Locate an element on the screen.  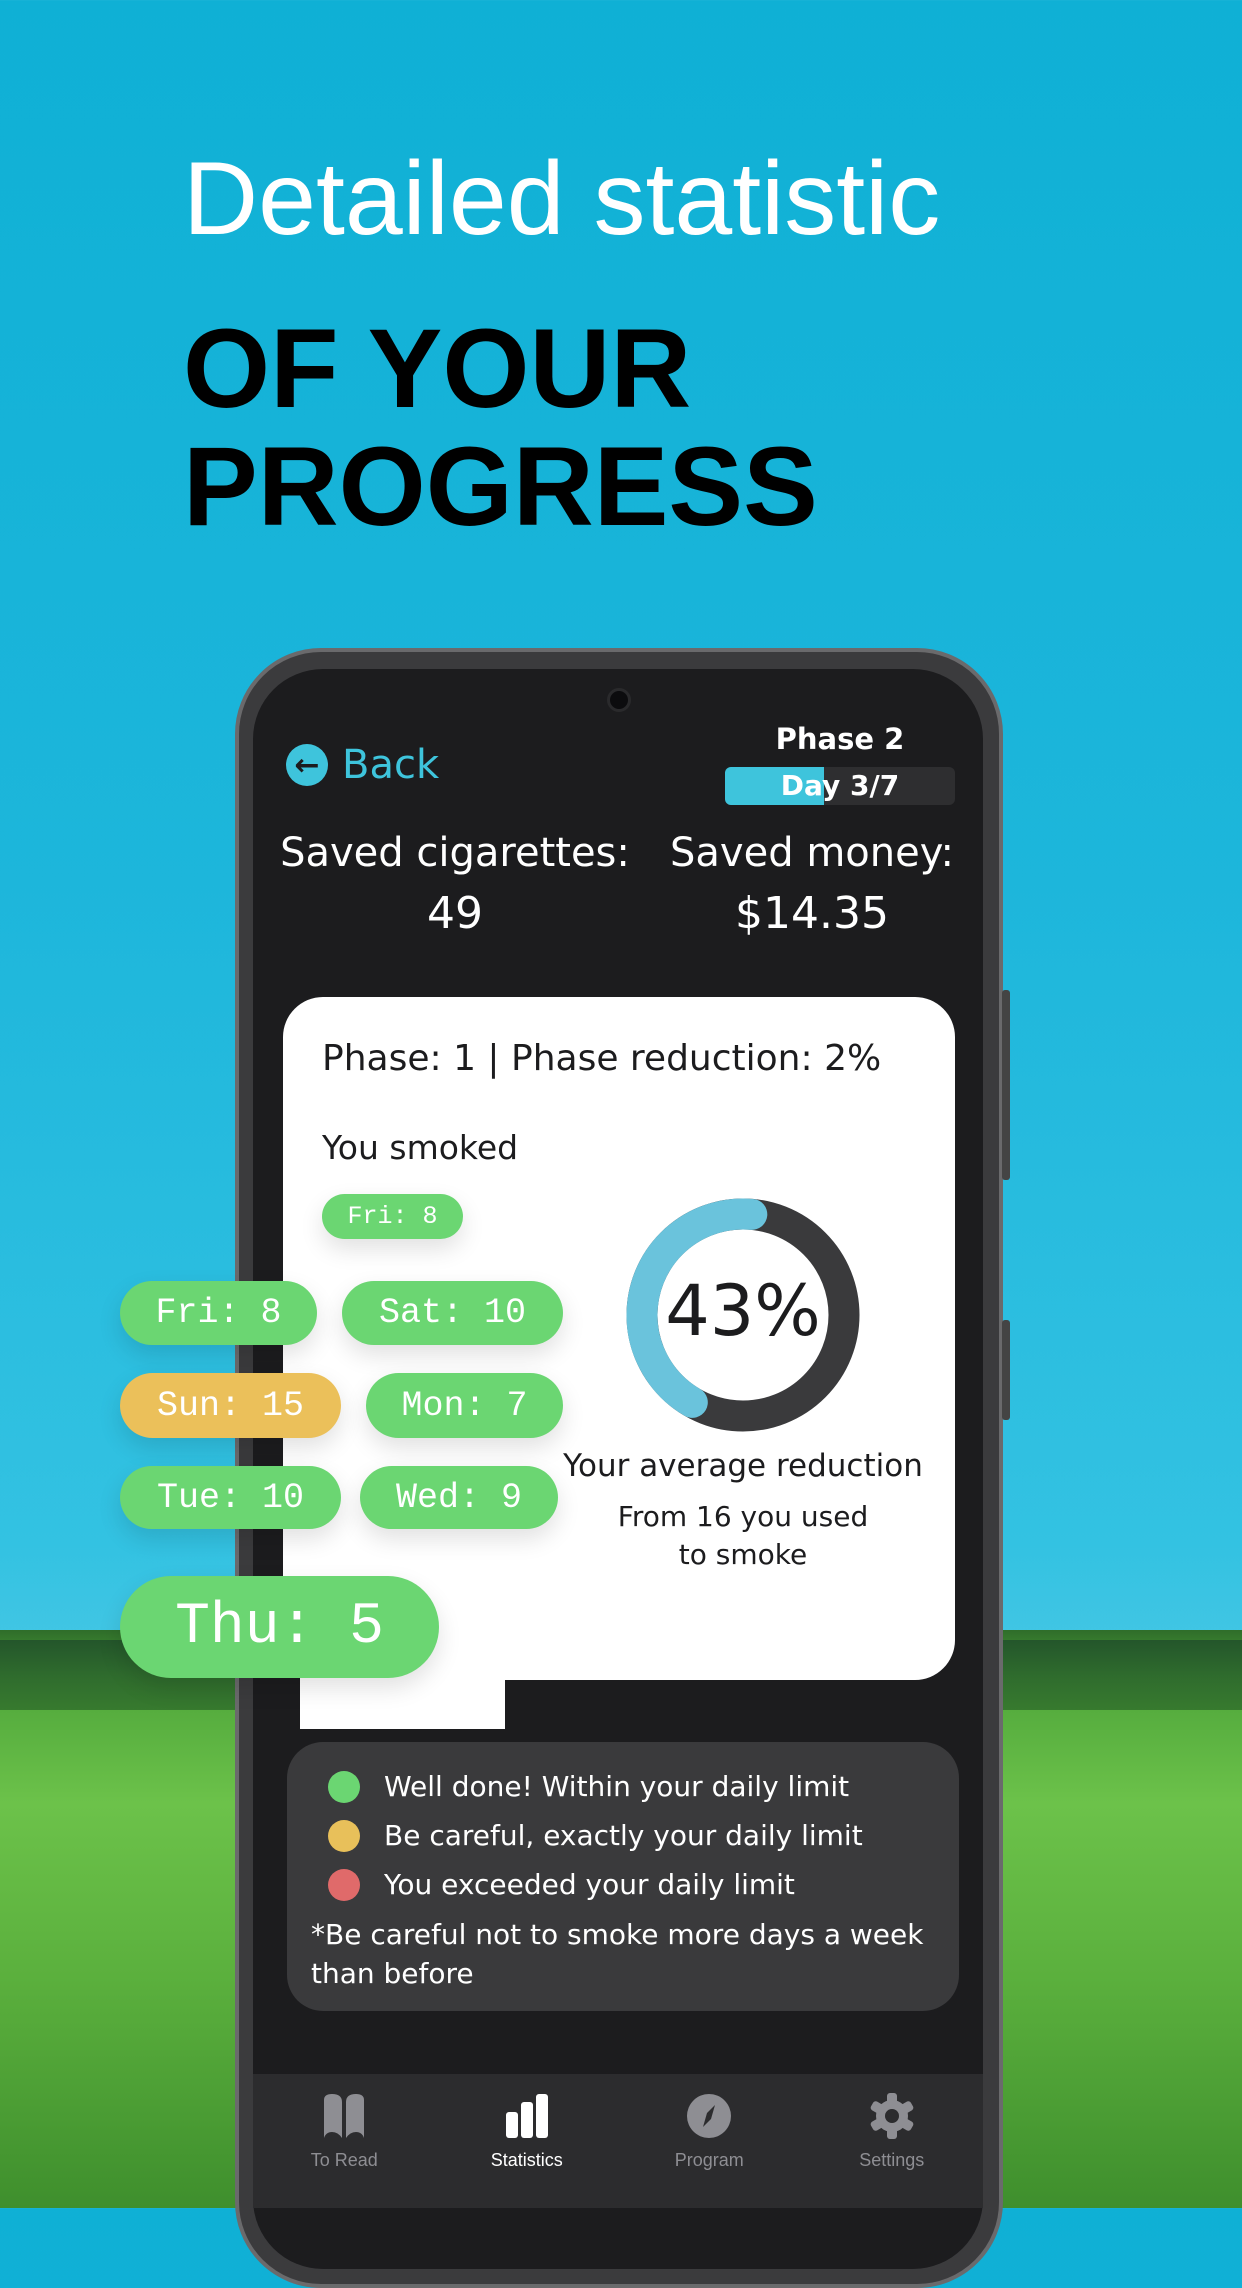
tab-label: Settings is located at coordinates (892, 2160).